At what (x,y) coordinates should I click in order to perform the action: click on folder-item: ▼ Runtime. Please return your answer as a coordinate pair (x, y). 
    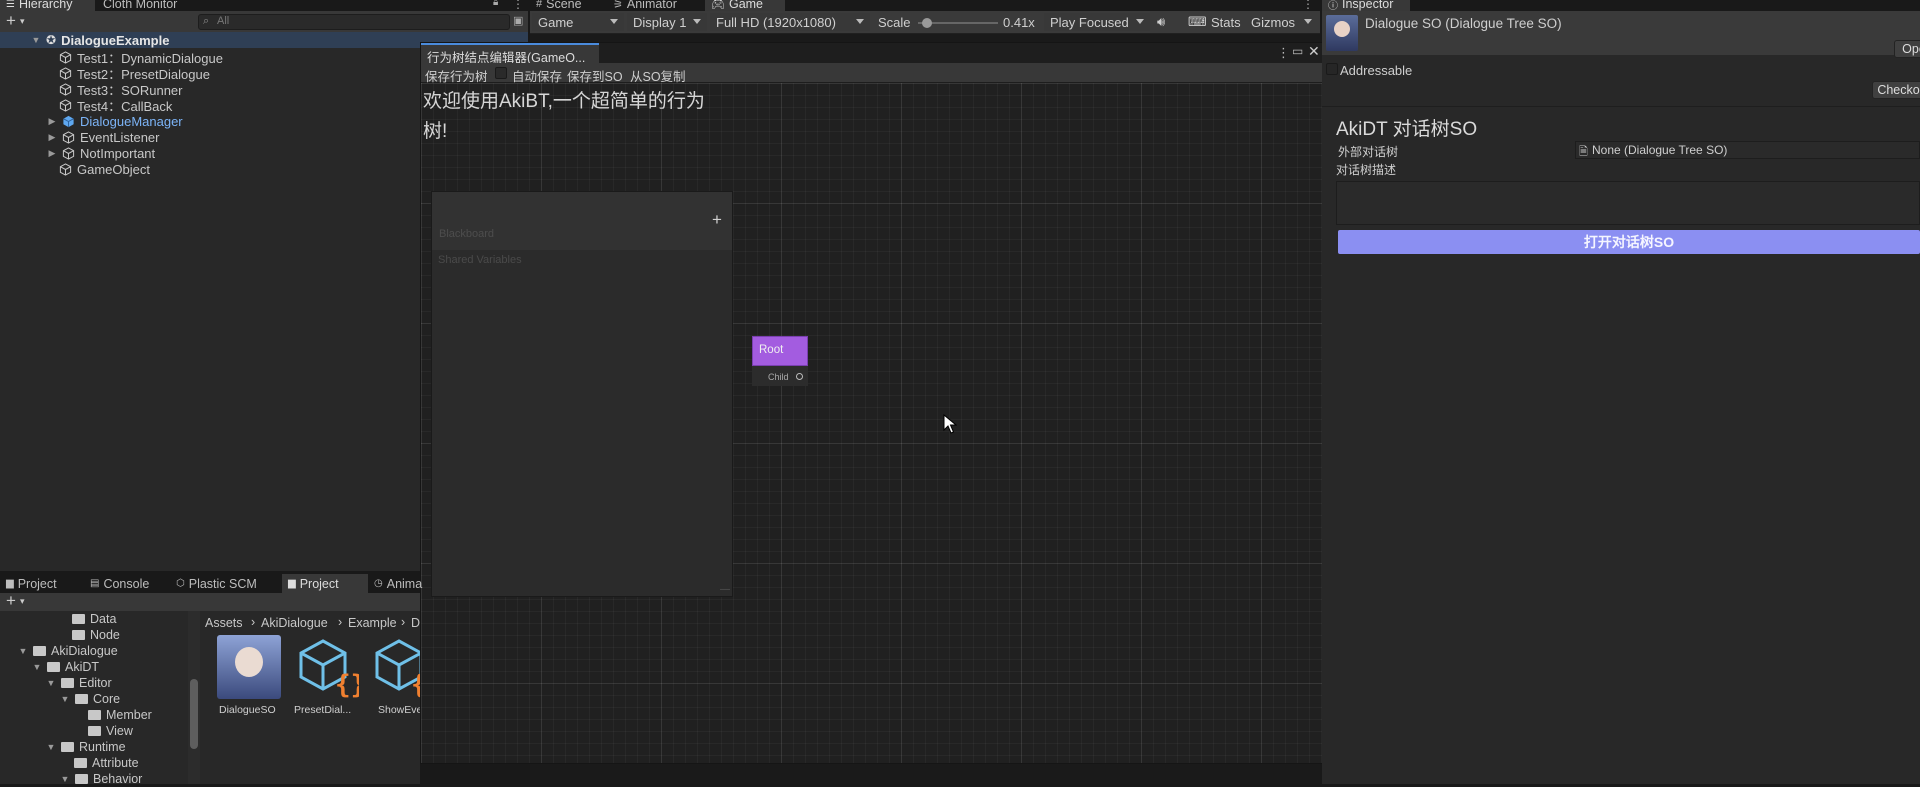
    Looking at the image, I should click on (86, 747).